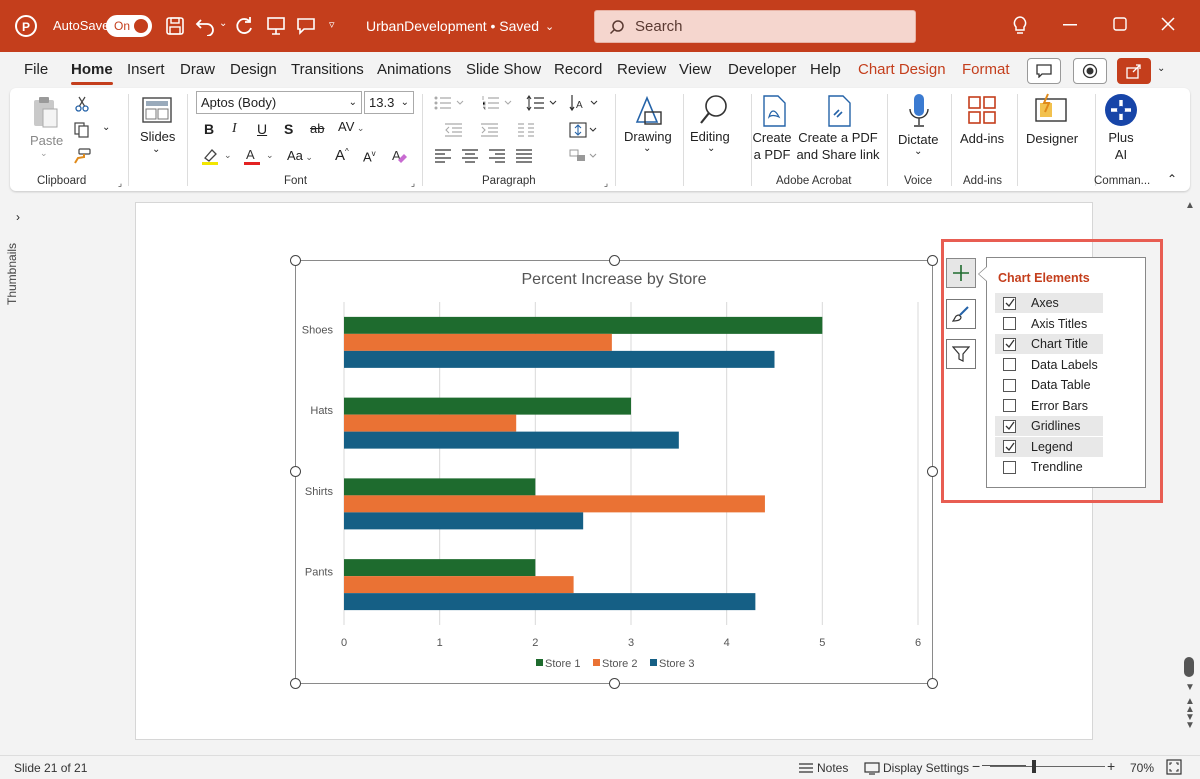 The height and width of the screenshot is (779, 1200). What do you see at coordinates (46, 140) in the screenshot?
I see `paste-label: Paste` at bounding box center [46, 140].